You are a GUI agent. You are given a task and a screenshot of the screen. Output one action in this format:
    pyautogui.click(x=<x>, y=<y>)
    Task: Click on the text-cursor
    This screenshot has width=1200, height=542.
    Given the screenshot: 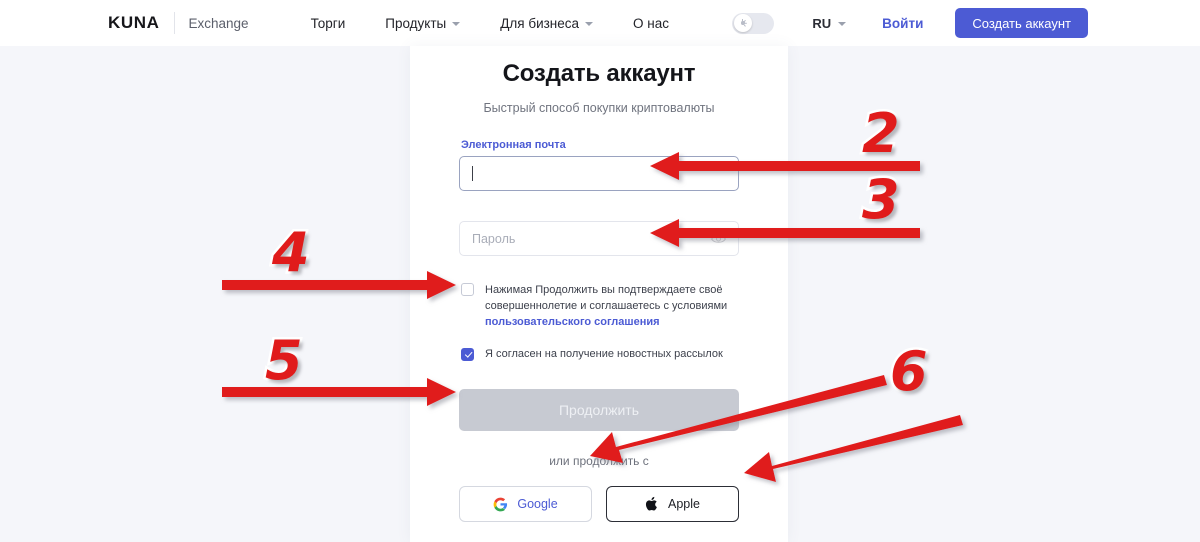 What is the action you would take?
    pyautogui.click(x=472, y=173)
    